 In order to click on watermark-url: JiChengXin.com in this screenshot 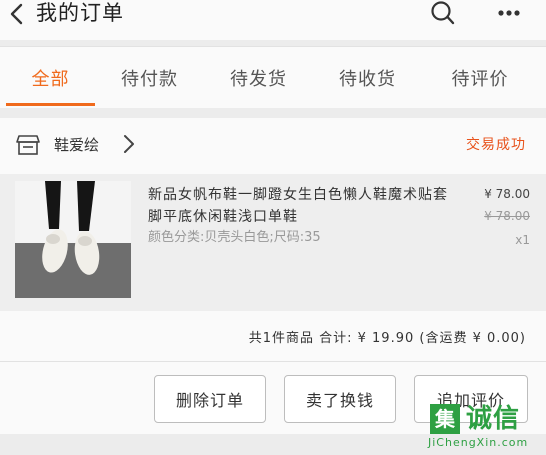, I will do `click(478, 442)`.